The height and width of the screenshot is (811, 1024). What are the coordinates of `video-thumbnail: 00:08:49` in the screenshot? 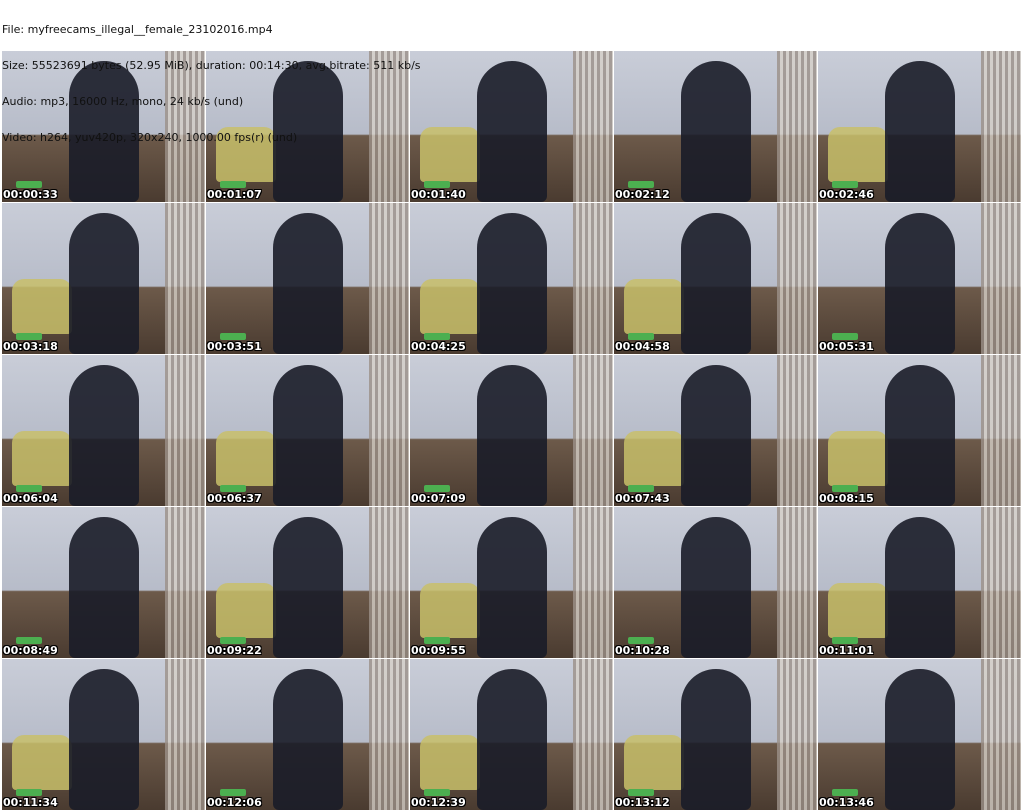 It's located at (103, 582).